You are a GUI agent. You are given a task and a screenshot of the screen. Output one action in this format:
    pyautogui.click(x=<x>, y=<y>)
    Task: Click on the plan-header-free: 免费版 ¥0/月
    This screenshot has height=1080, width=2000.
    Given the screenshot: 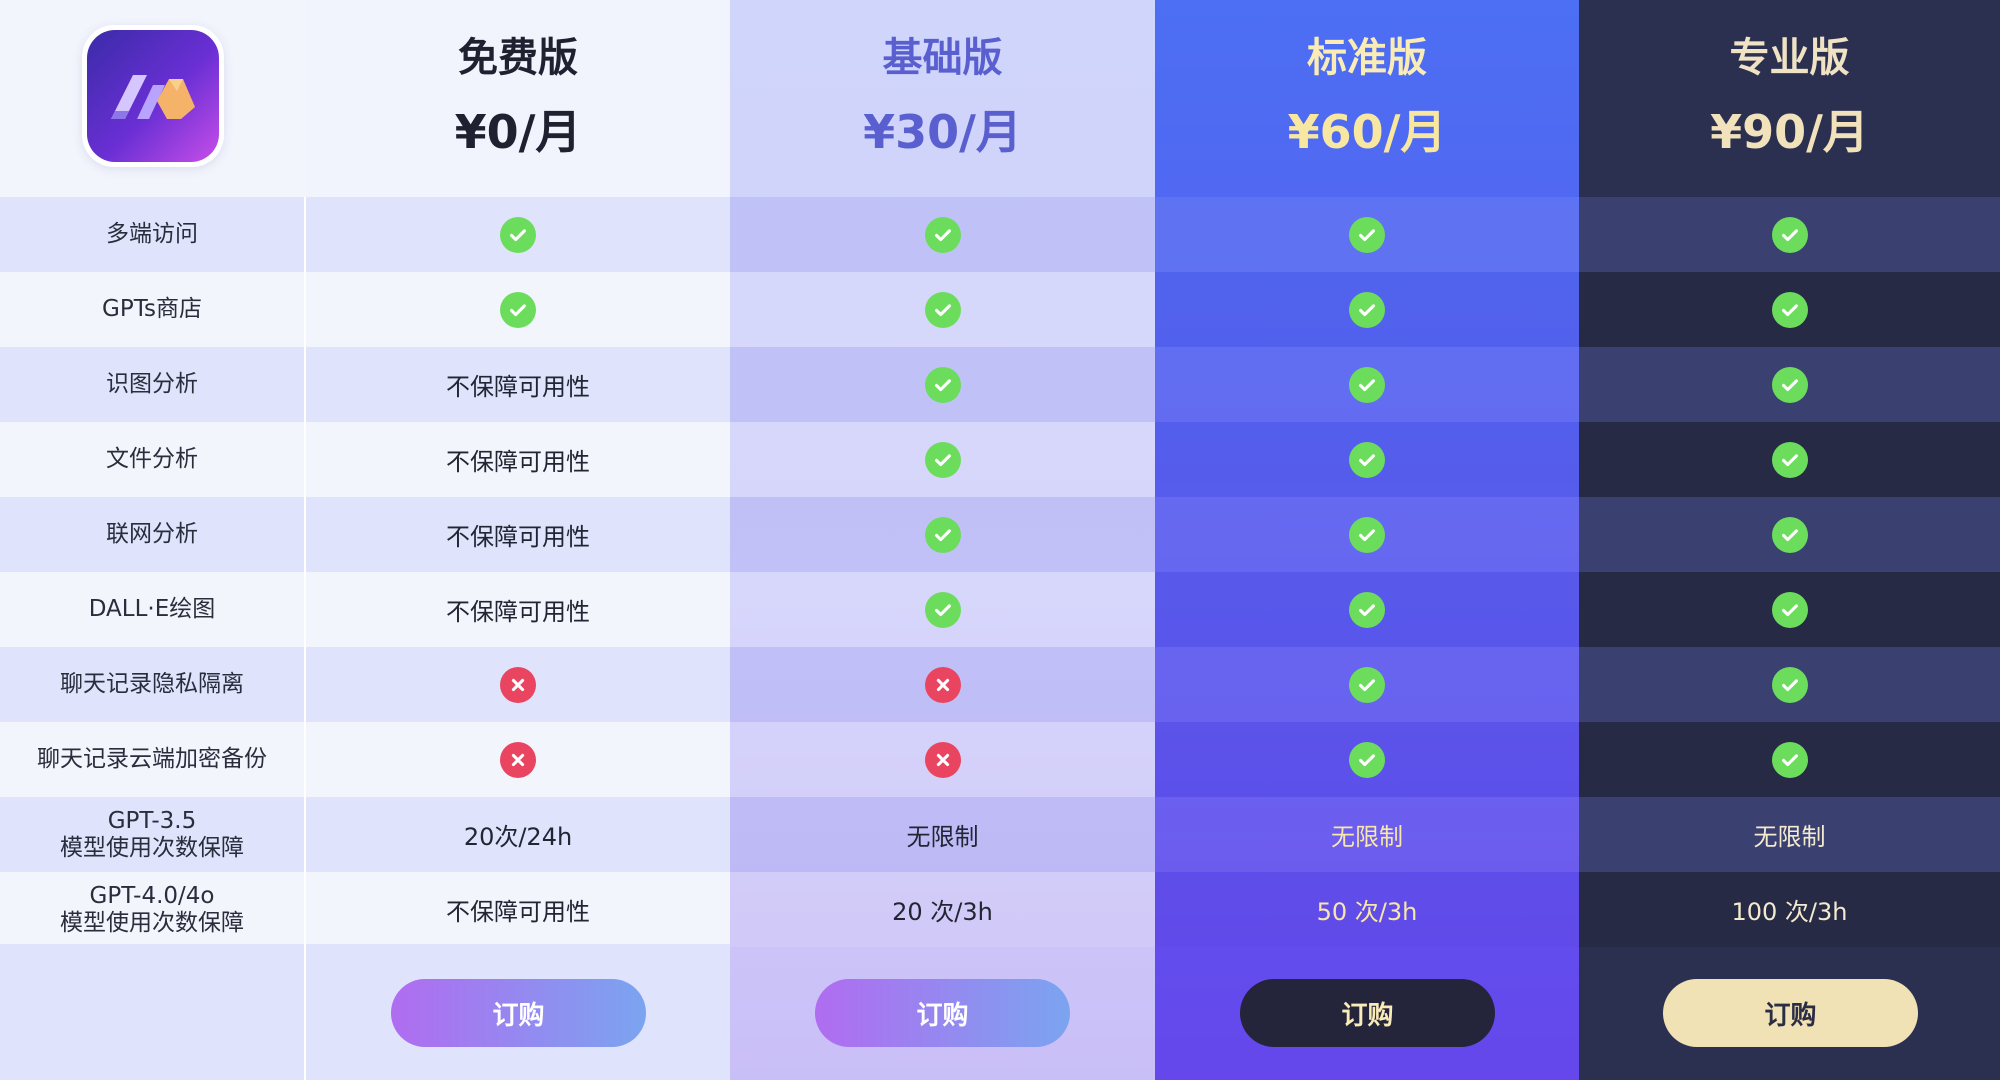 What is the action you would take?
    pyautogui.click(x=518, y=100)
    